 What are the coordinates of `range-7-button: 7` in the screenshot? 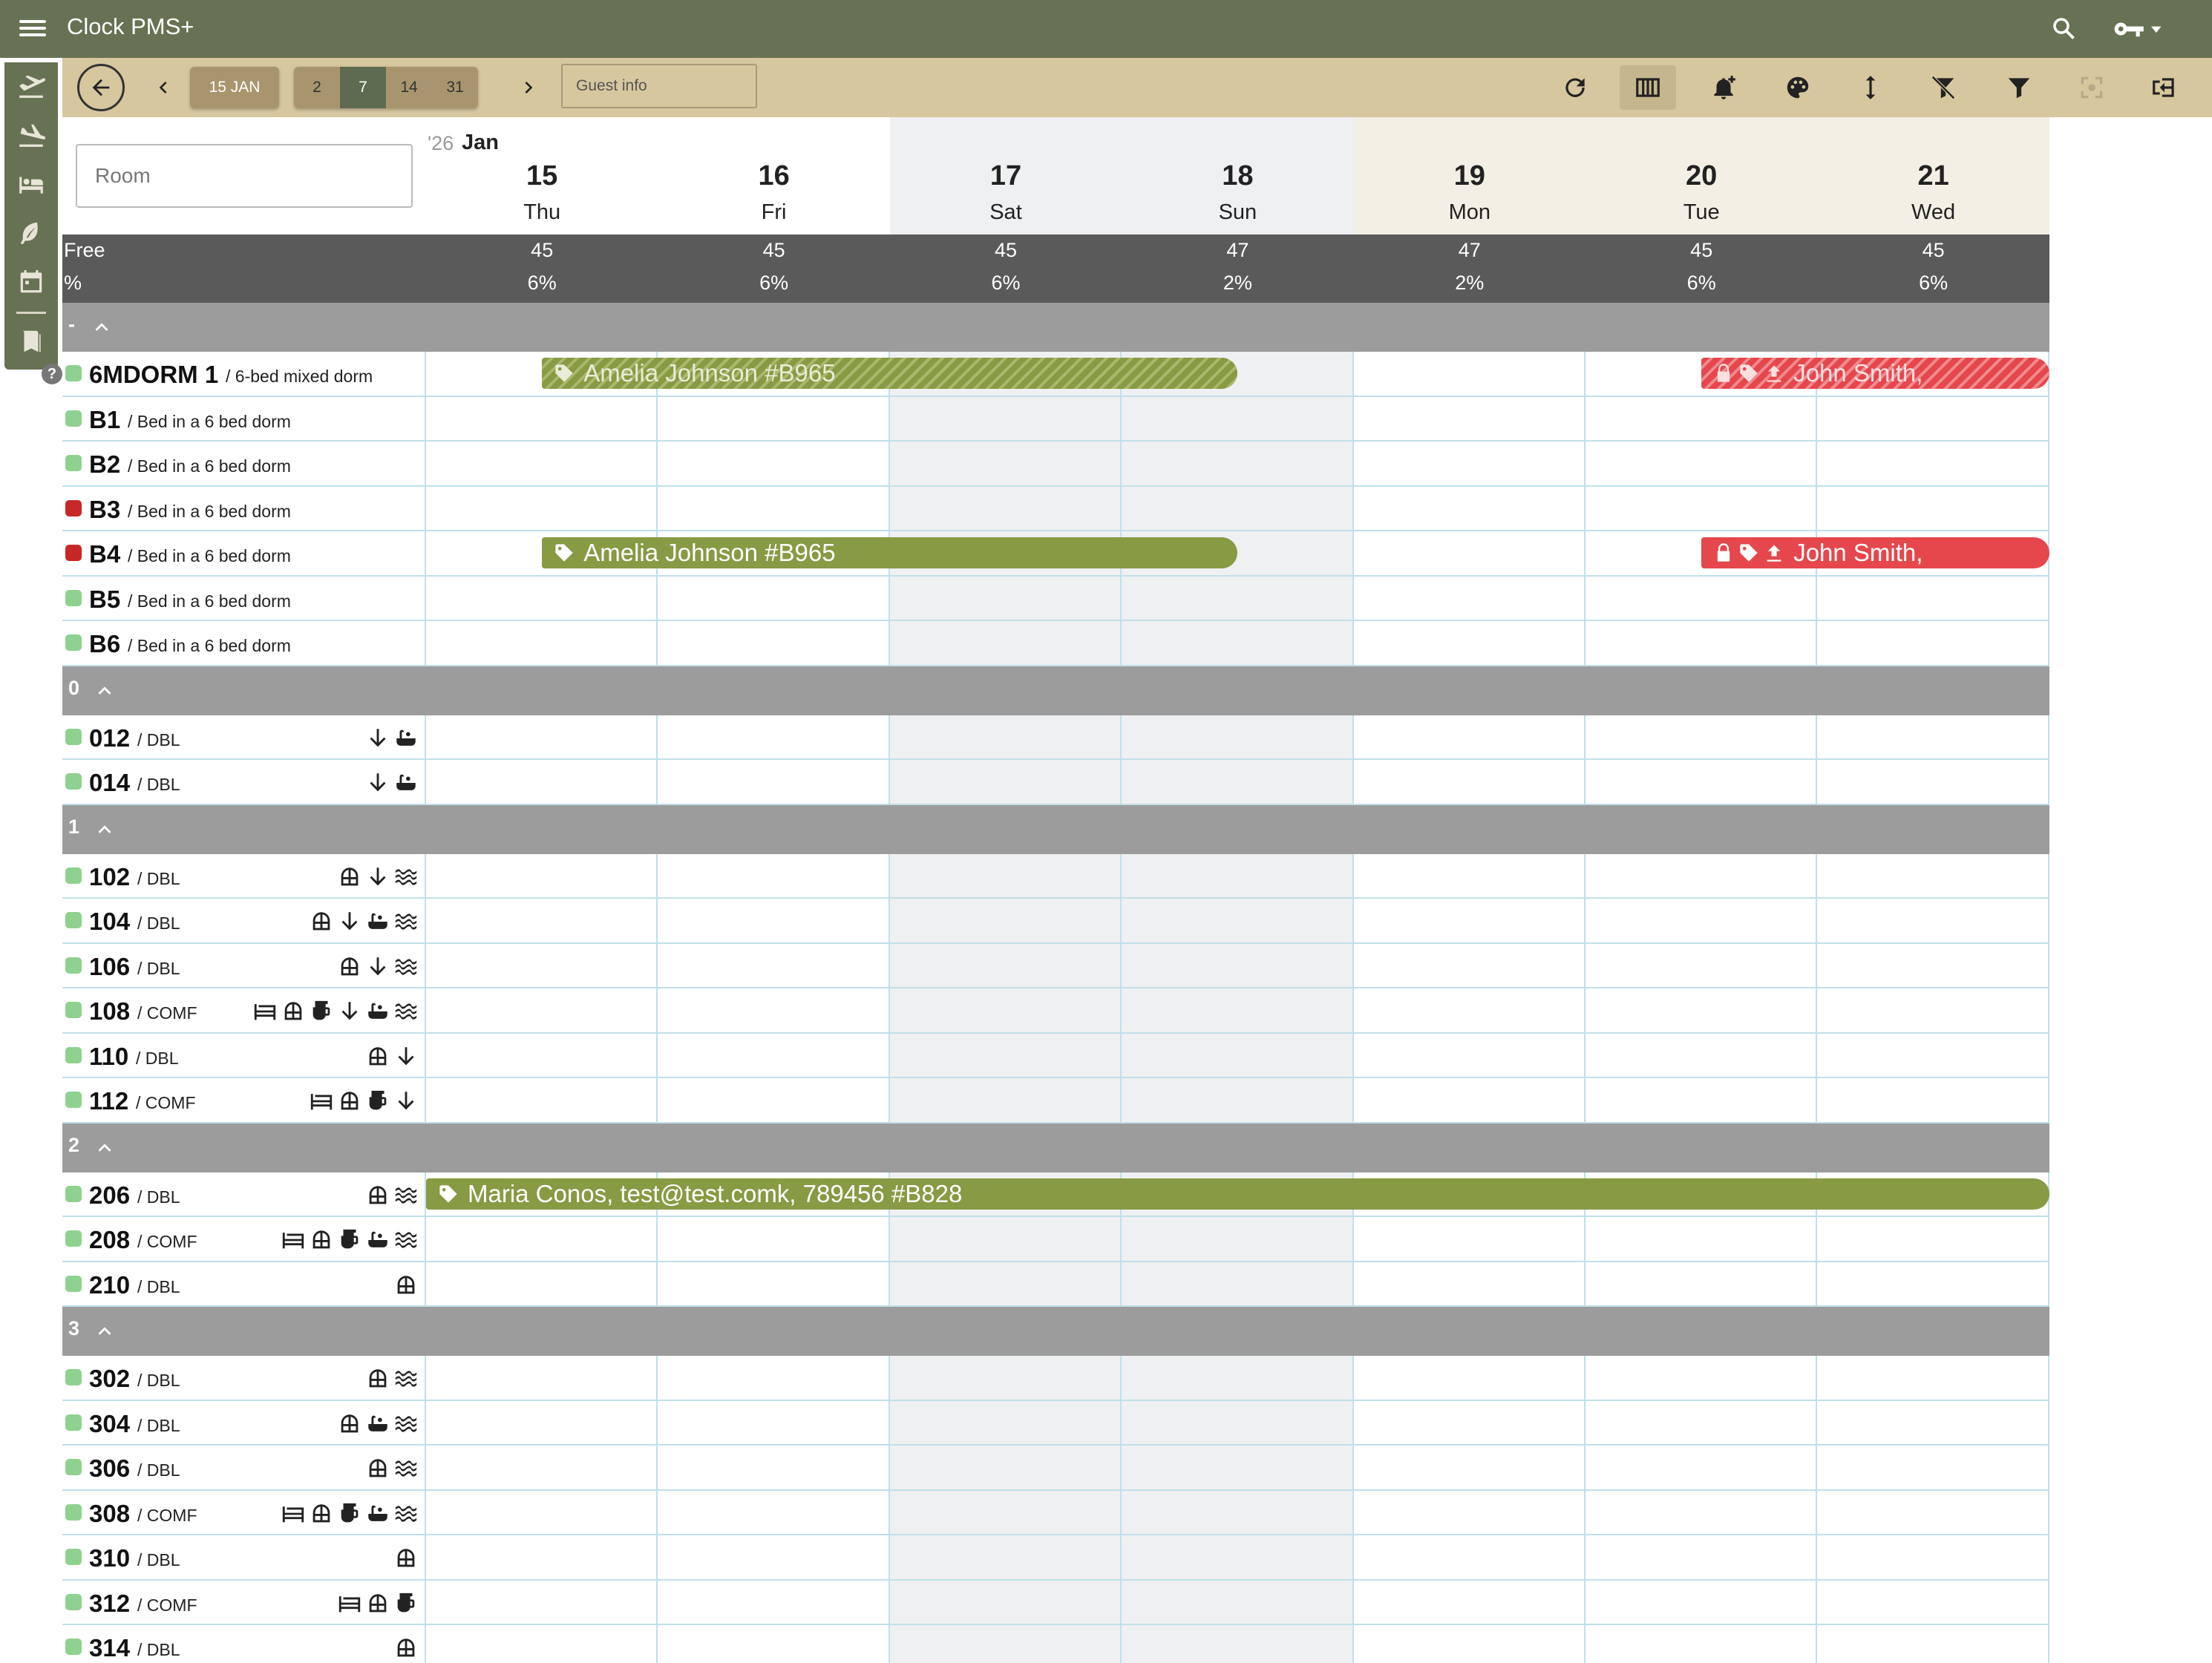 It's located at (363, 87).